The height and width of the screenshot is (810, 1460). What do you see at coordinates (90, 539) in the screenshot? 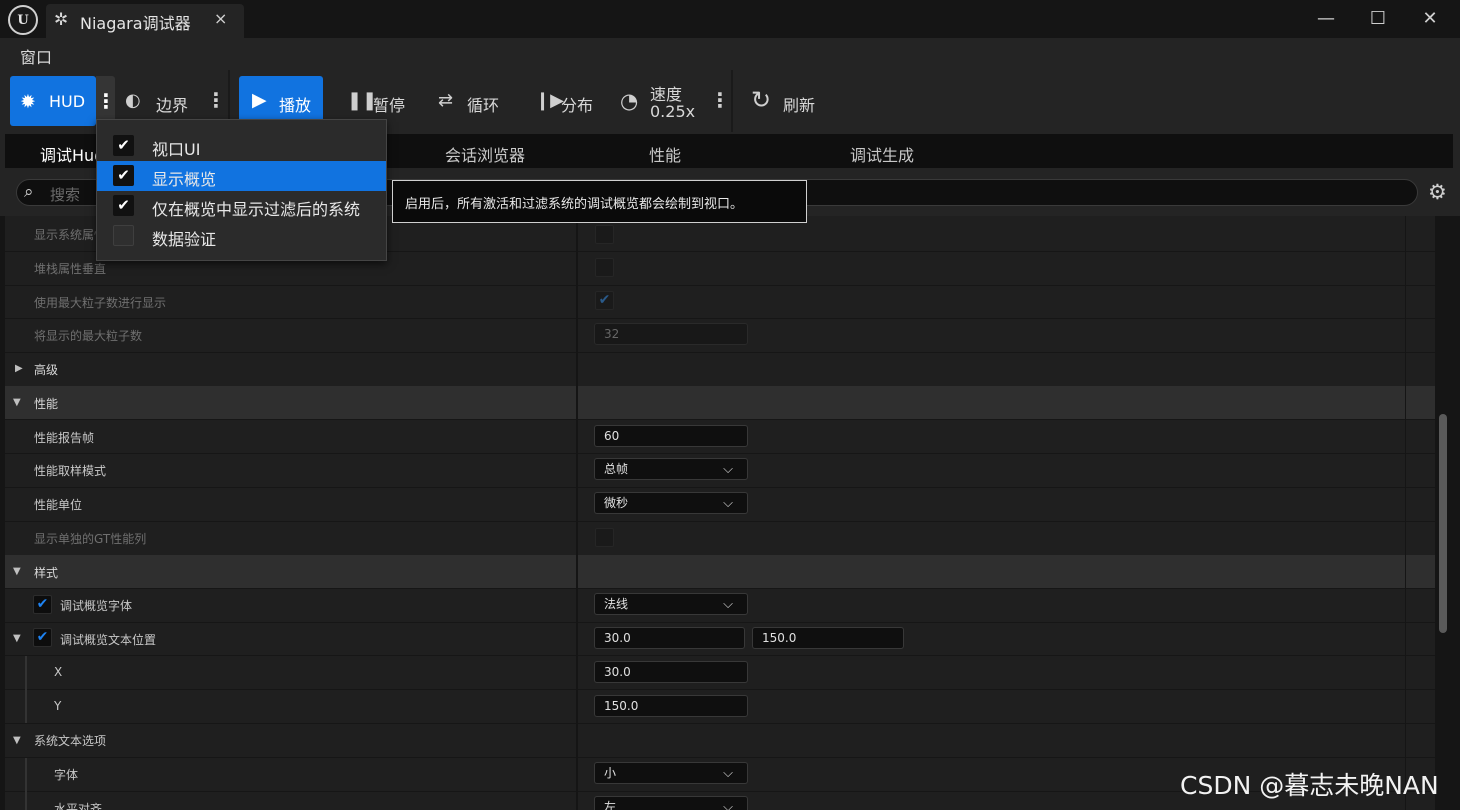
I see `property-label: 显示单独的GT性能列` at bounding box center [90, 539].